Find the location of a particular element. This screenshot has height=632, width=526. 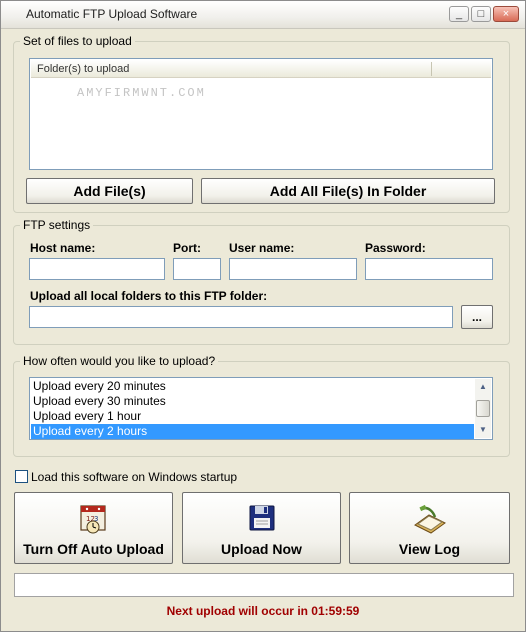

ftp-folder-input is located at coordinates (241, 317).